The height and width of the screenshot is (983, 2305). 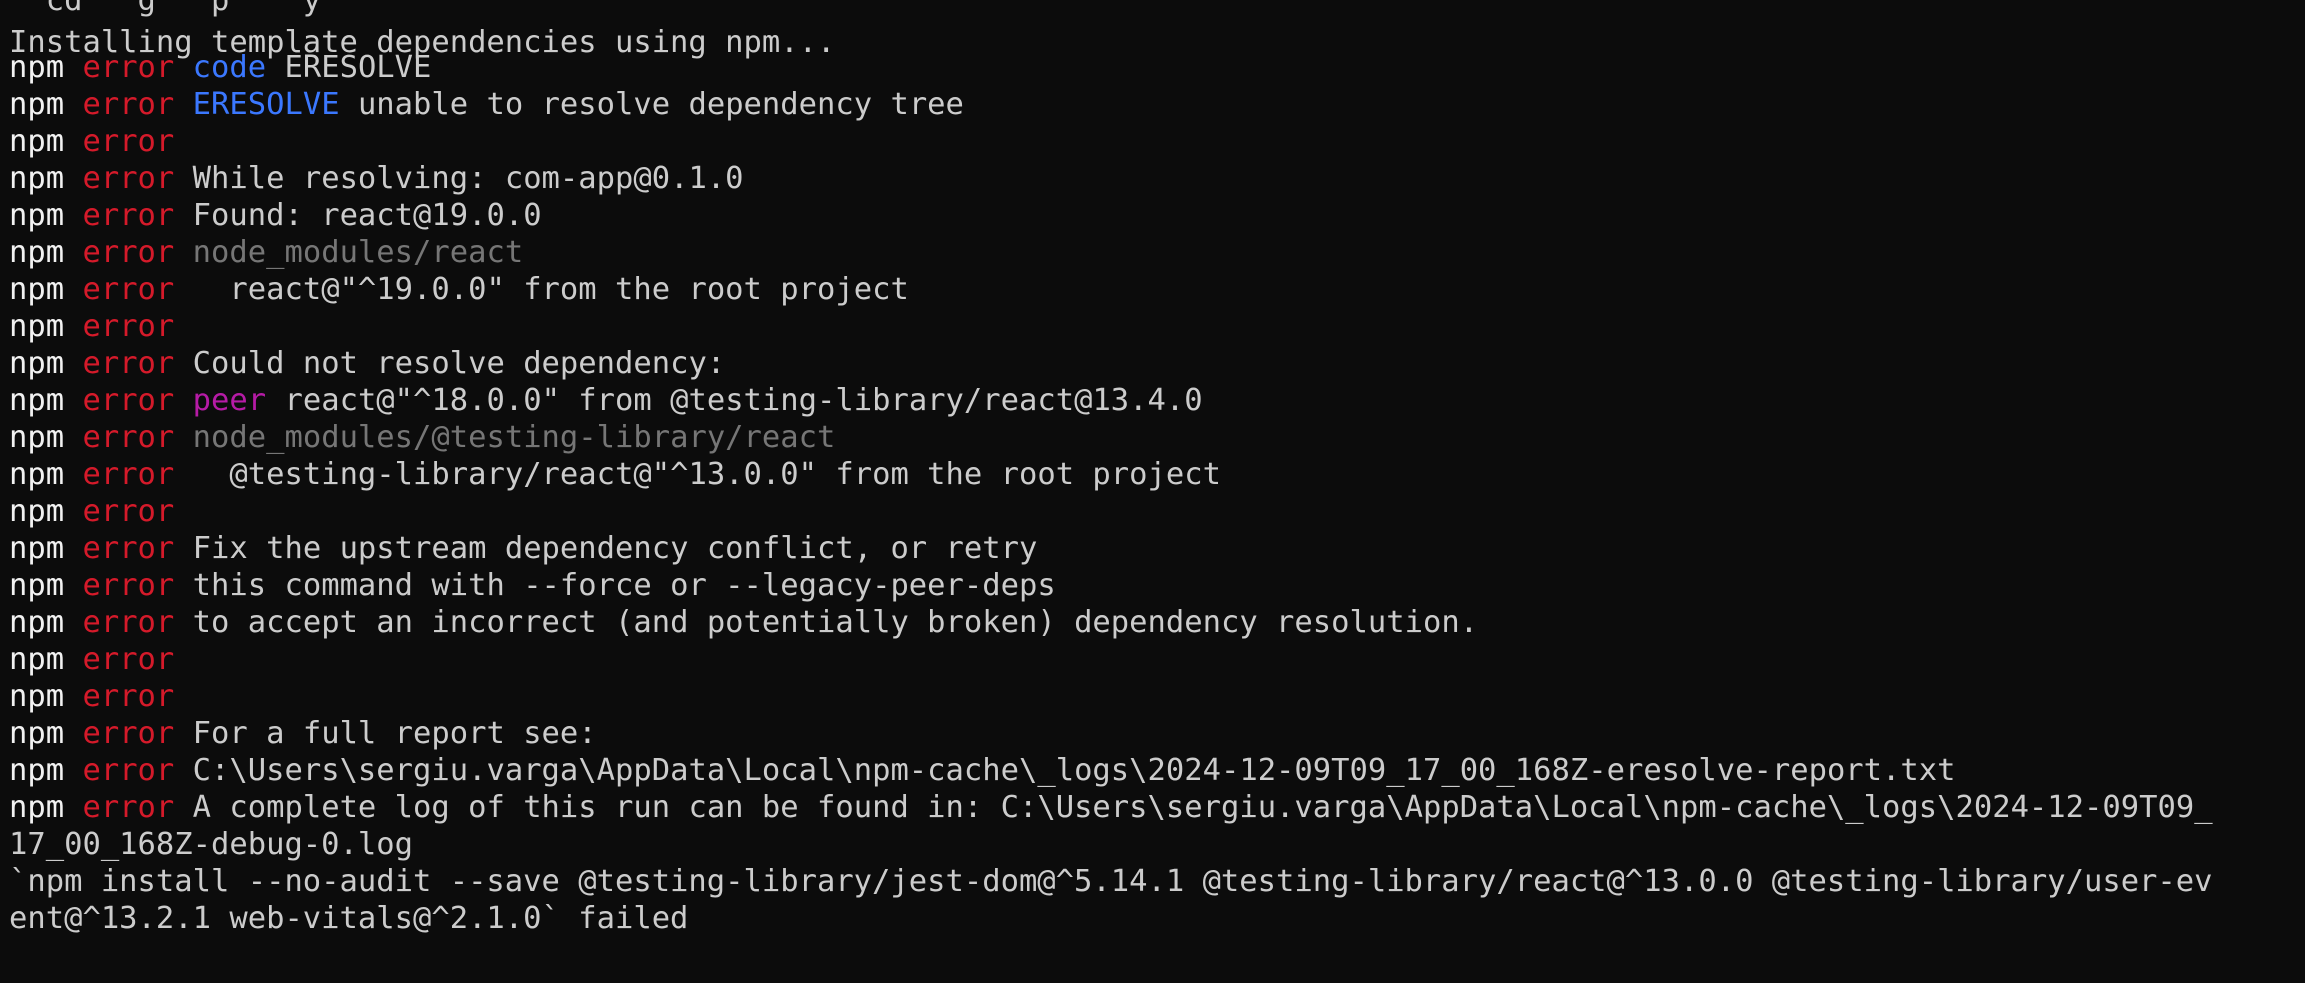 I want to click on log-line: npm error For a full report see:, so click(x=303, y=733).